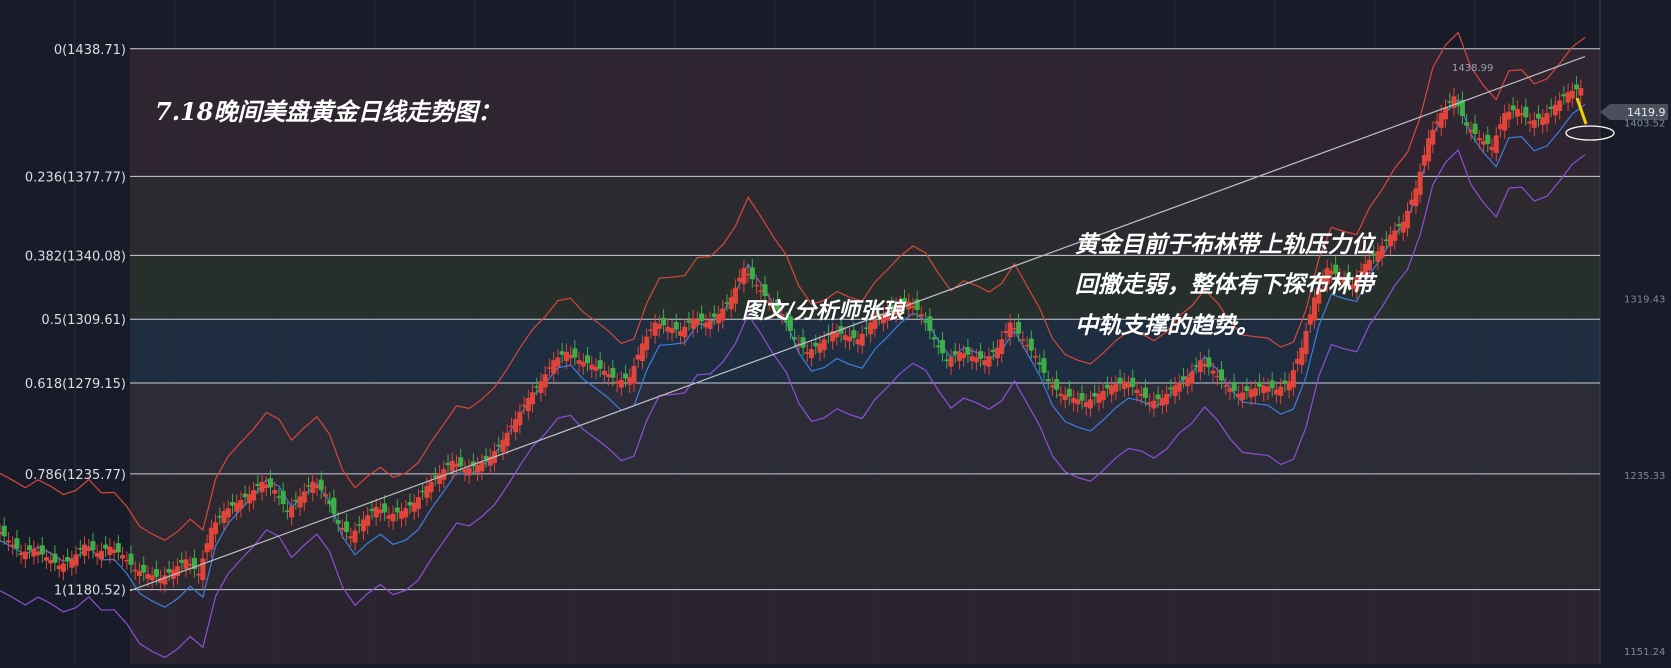 The width and height of the screenshot is (1671, 668). Describe the element at coordinates (75, 384) in the screenshot. I see `fib-level-label: 0.618(1279.15)` at that location.